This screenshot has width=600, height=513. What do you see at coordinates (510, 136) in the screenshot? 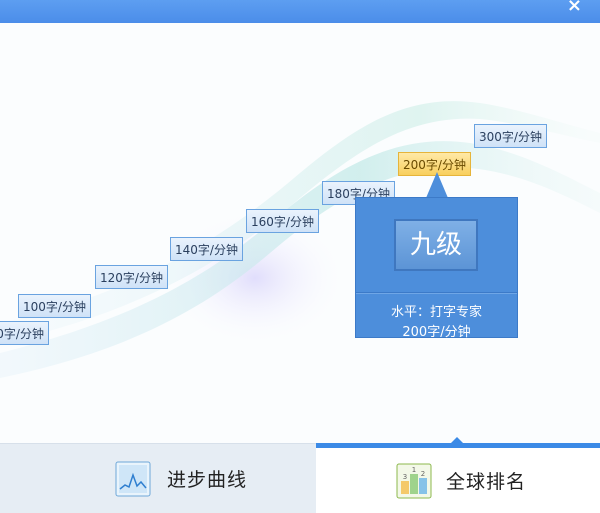
I see `speed-step-300: 300字/分钟` at bounding box center [510, 136].